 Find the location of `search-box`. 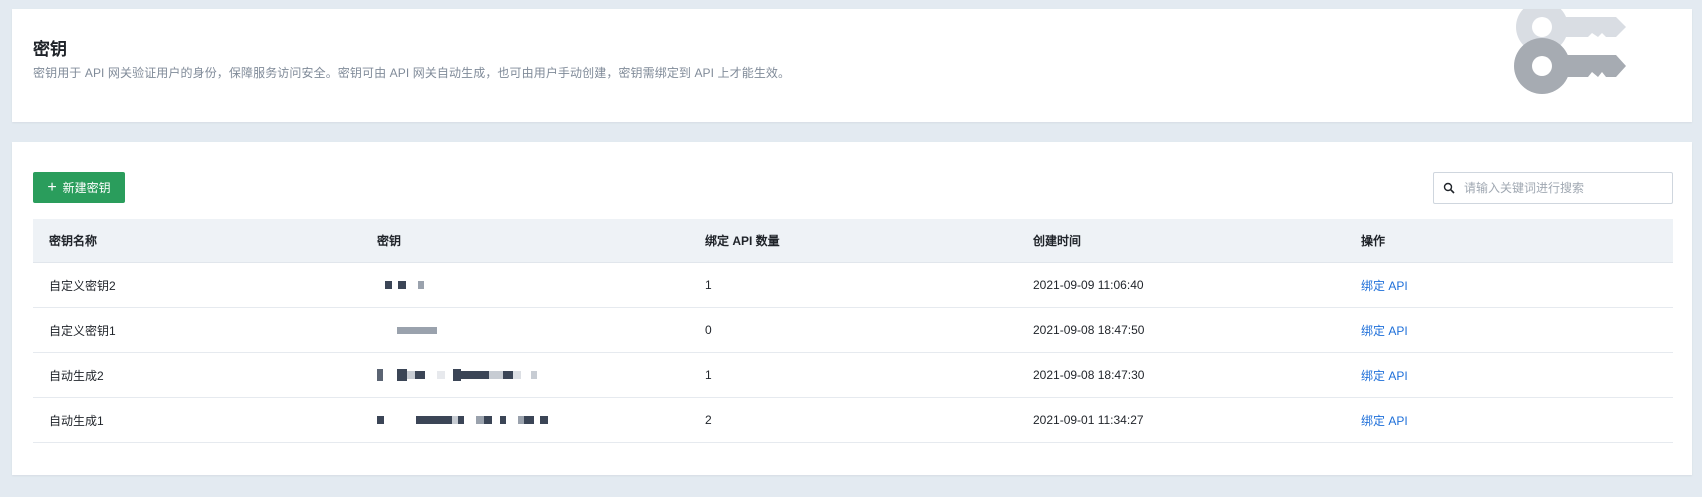

search-box is located at coordinates (1553, 188).